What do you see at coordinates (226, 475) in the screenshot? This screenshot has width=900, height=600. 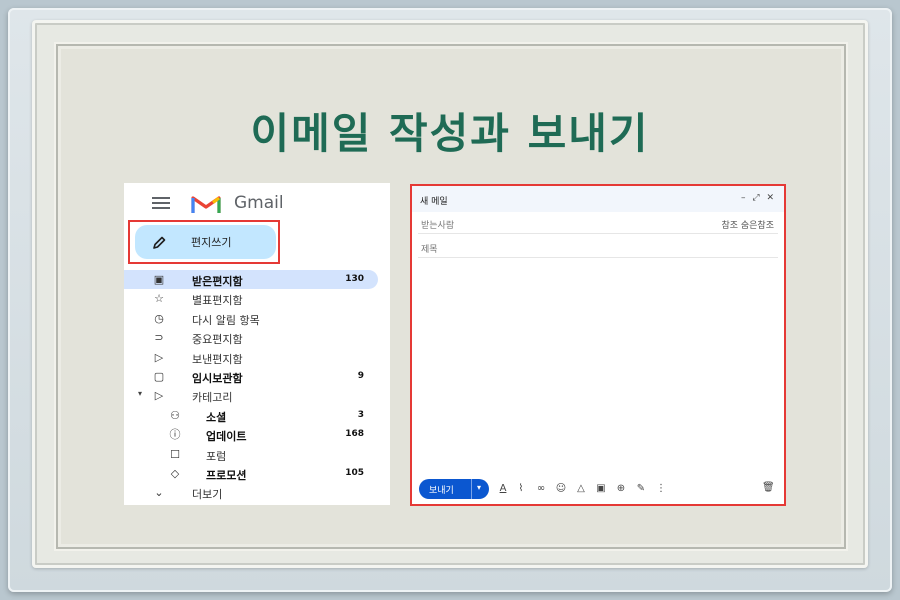 I see `sidebar-item-label: 프로모션` at bounding box center [226, 475].